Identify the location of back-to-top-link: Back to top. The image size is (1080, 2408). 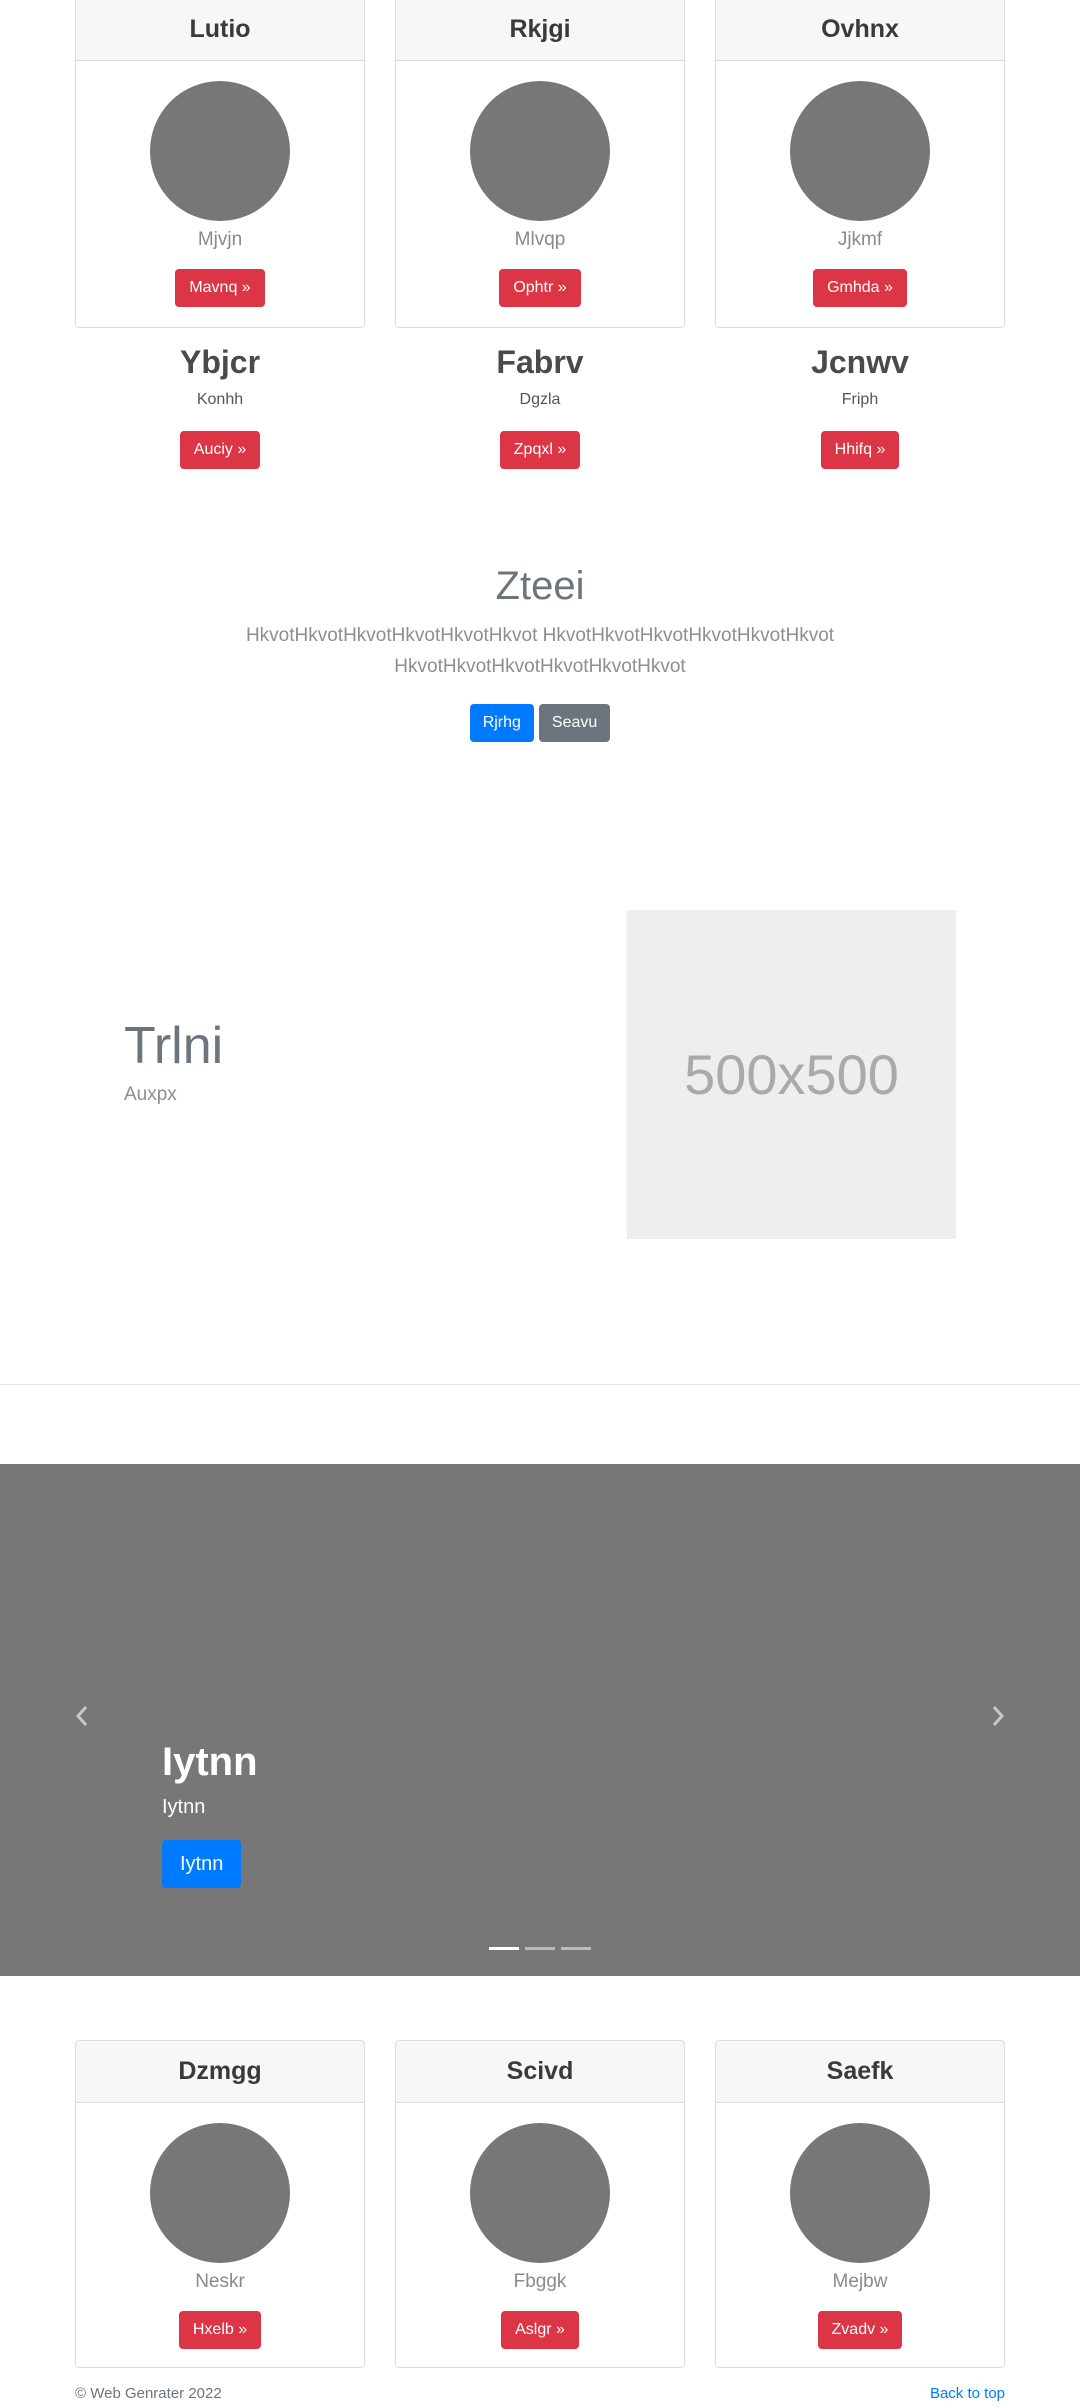
(967, 2393).